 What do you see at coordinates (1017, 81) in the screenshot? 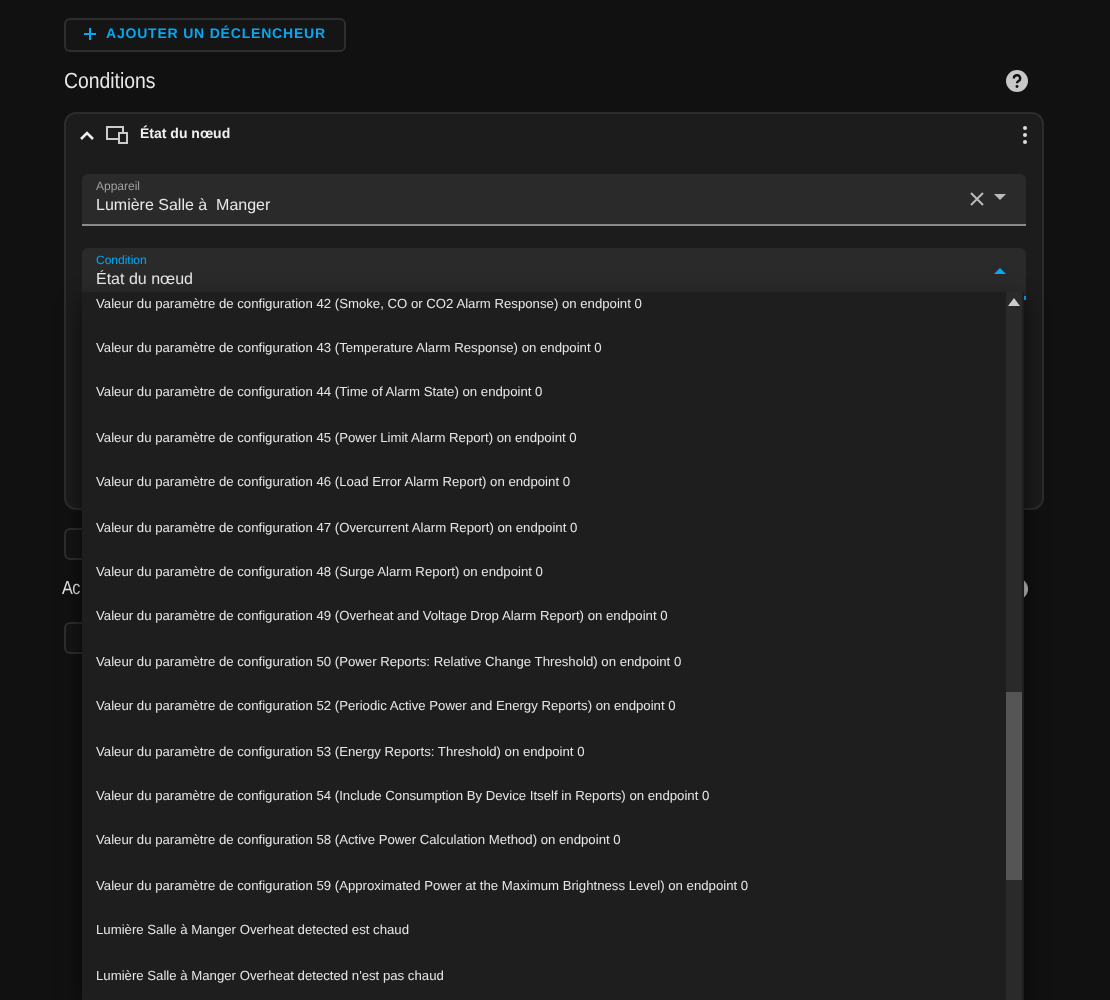
I see `help-icon` at bounding box center [1017, 81].